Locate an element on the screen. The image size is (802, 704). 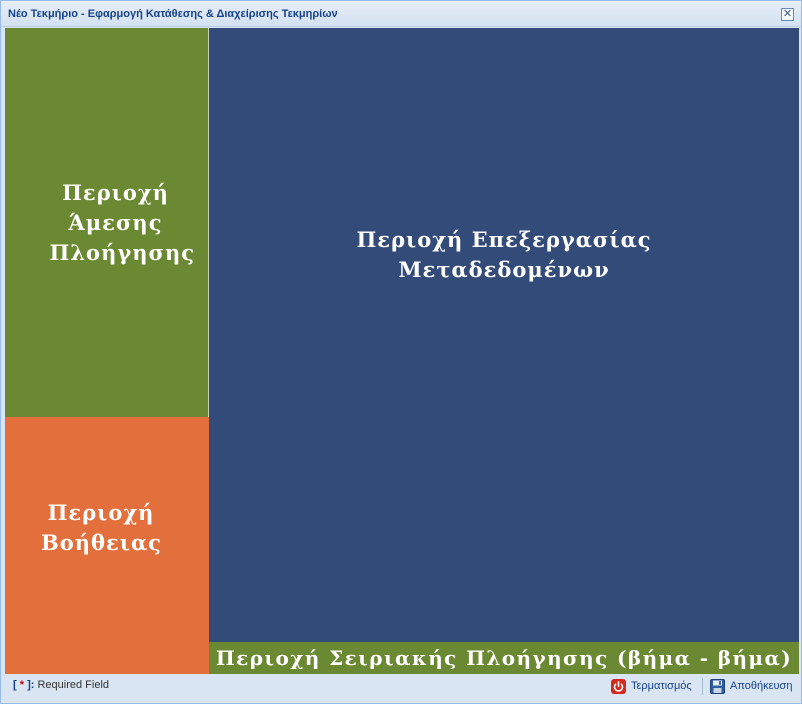
required-bracket-open: [ is located at coordinates (16, 685).